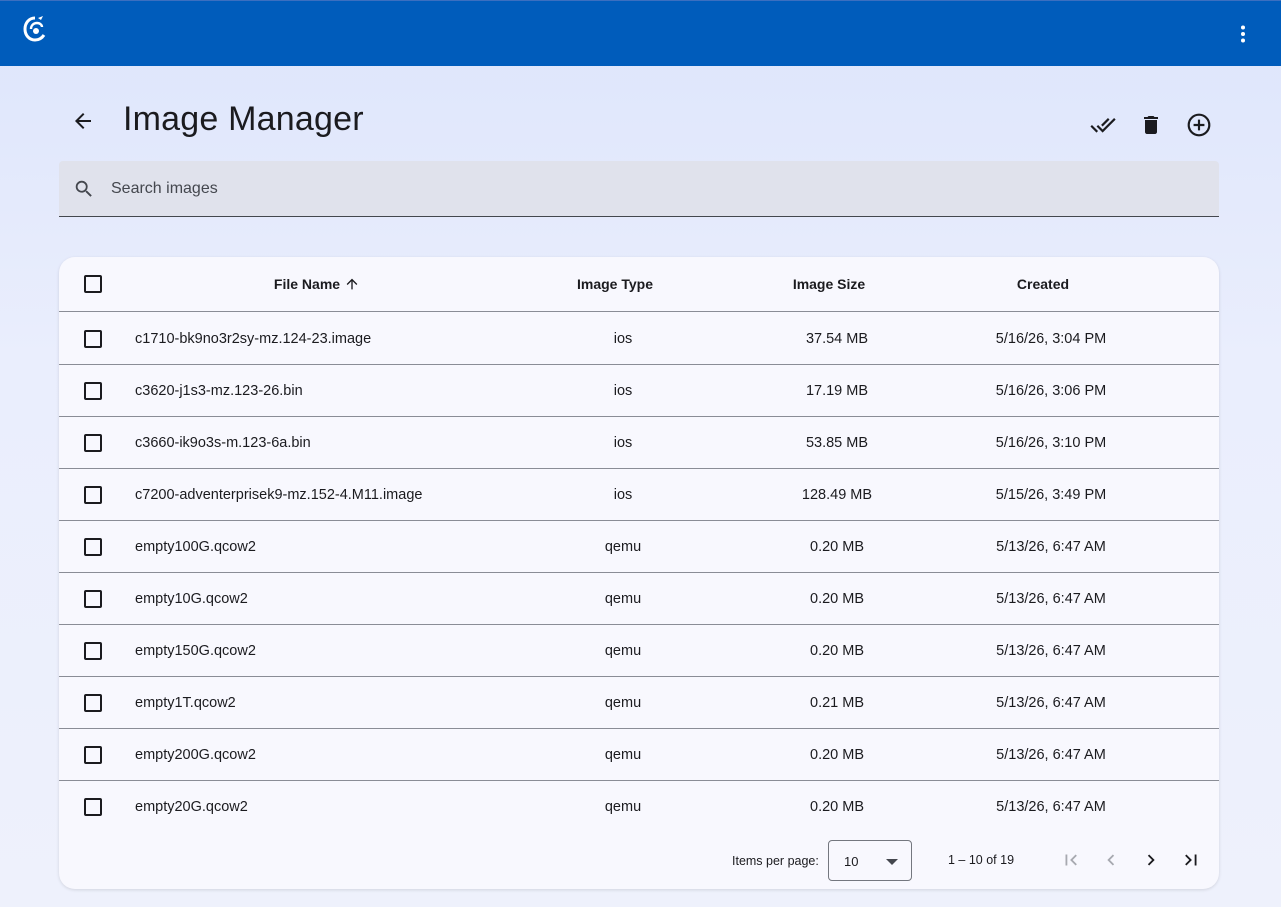 Image resolution: width=1281 pixels, height=907 pixels. I want to click on search-input, so click(656, 189).